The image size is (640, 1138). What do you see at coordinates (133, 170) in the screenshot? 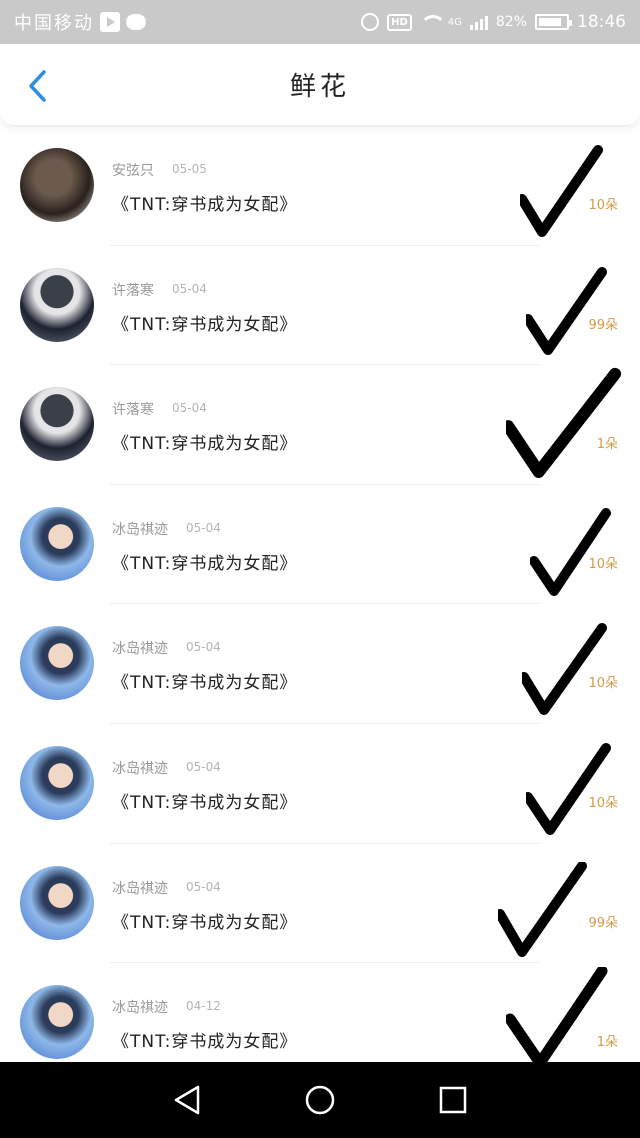
I see `user-name: 安弦只` at bounding box center [133, 170].